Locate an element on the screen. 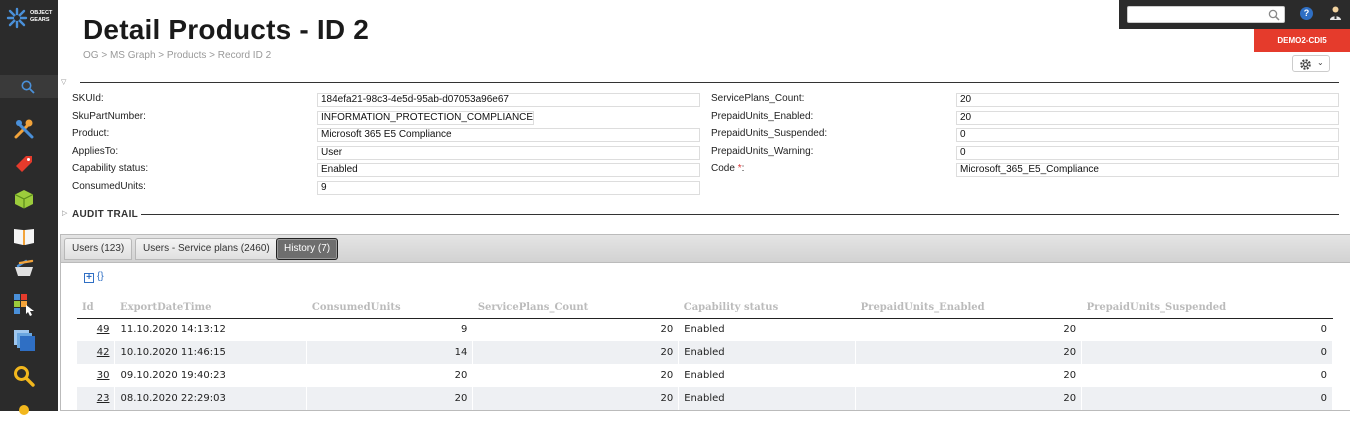 The image size is (1350, 422). cell-consumedunits: 20 is located at coordinates (390, 375).